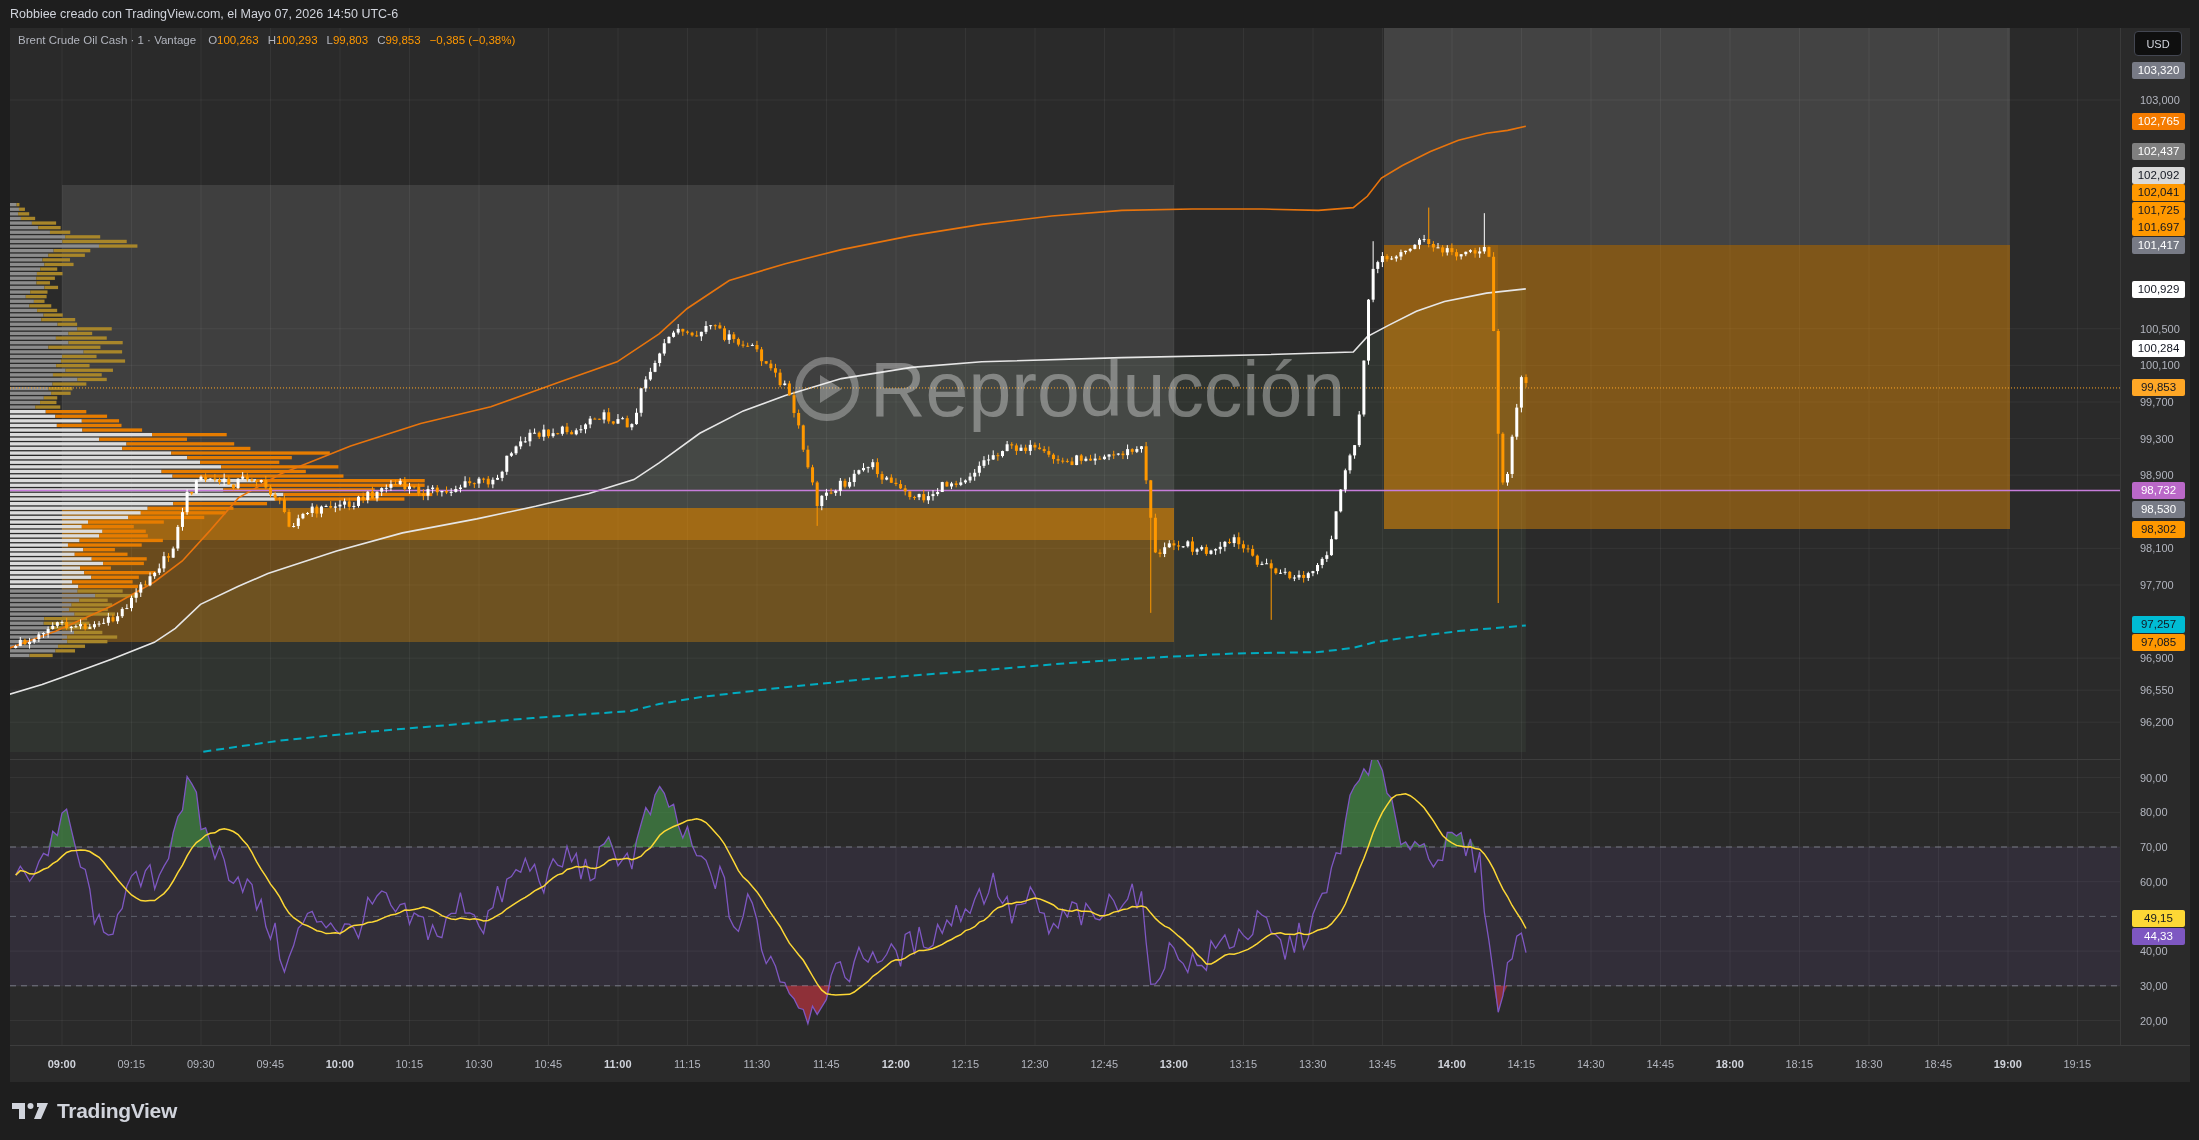  Describe the element at coordinates (2007, 1064) in the screenshot. I see `time-label: 19:00` at that location.